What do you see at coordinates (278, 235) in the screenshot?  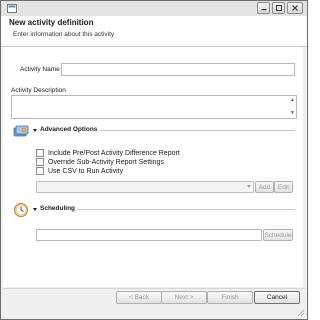 I see `schedule-button: Schedule` at bounding box center [278, 235].